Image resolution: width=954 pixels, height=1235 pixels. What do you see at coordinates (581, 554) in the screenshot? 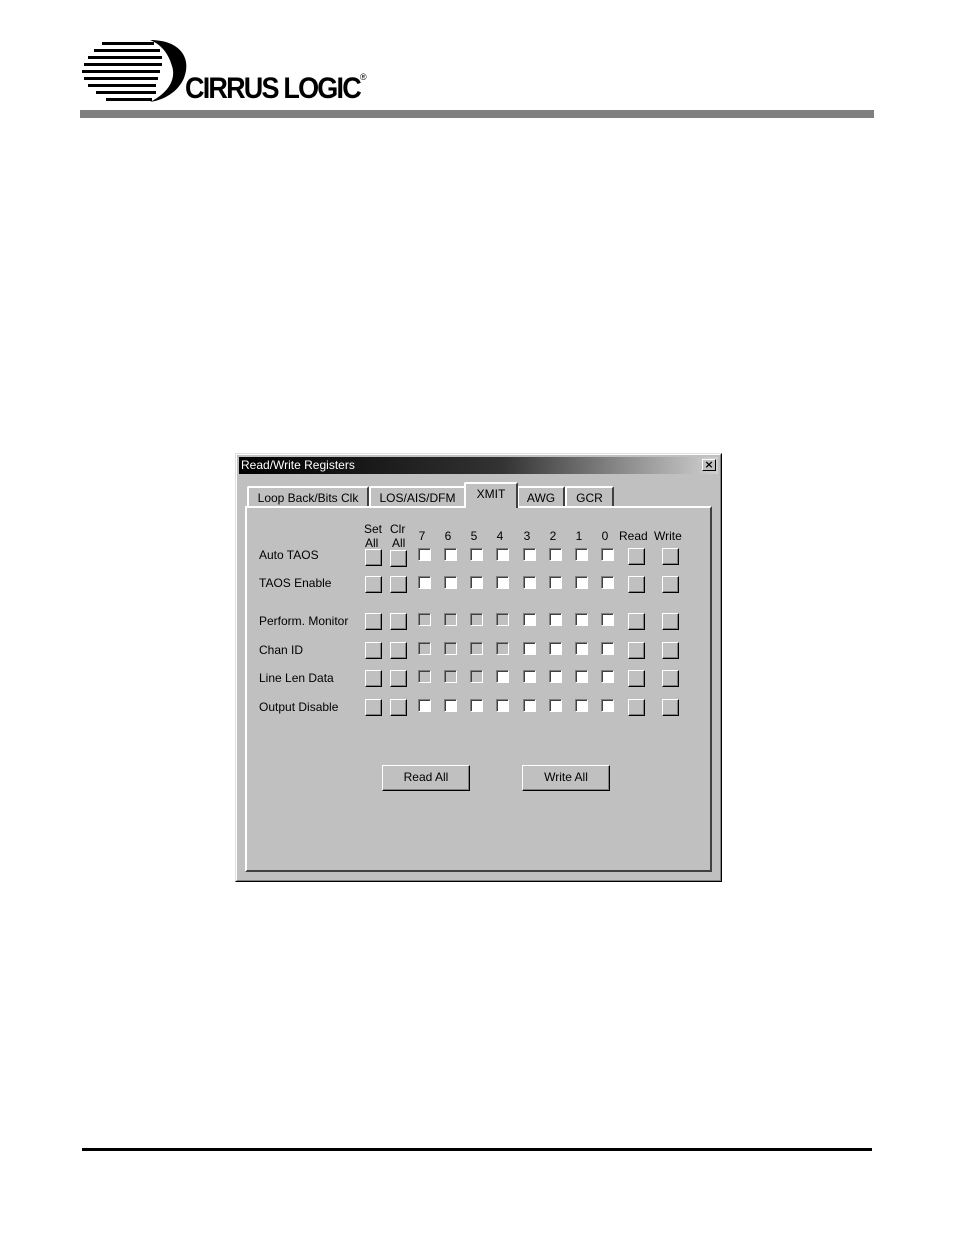
I see `auto-taos-bit-1-checkbox` at bounding box center [581, 554].